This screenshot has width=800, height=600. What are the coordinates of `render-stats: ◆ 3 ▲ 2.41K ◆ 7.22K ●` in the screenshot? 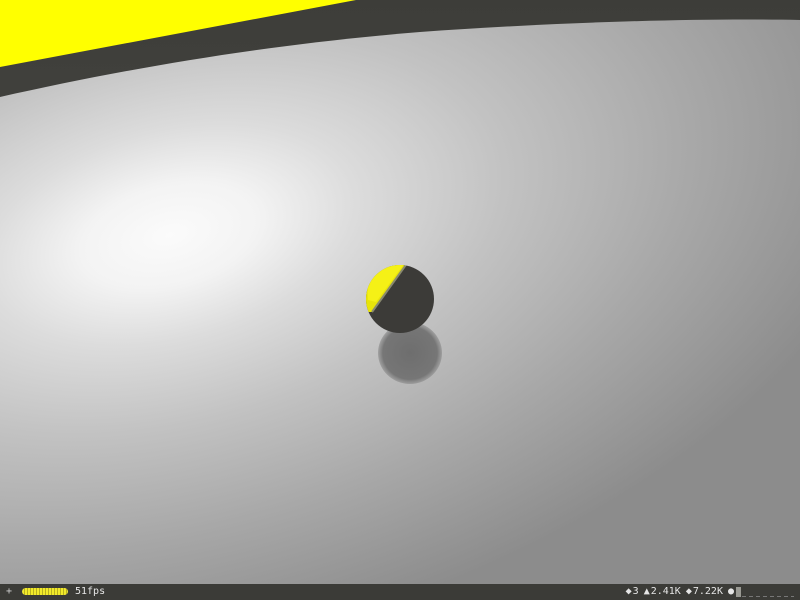 It's located at (710, 592).